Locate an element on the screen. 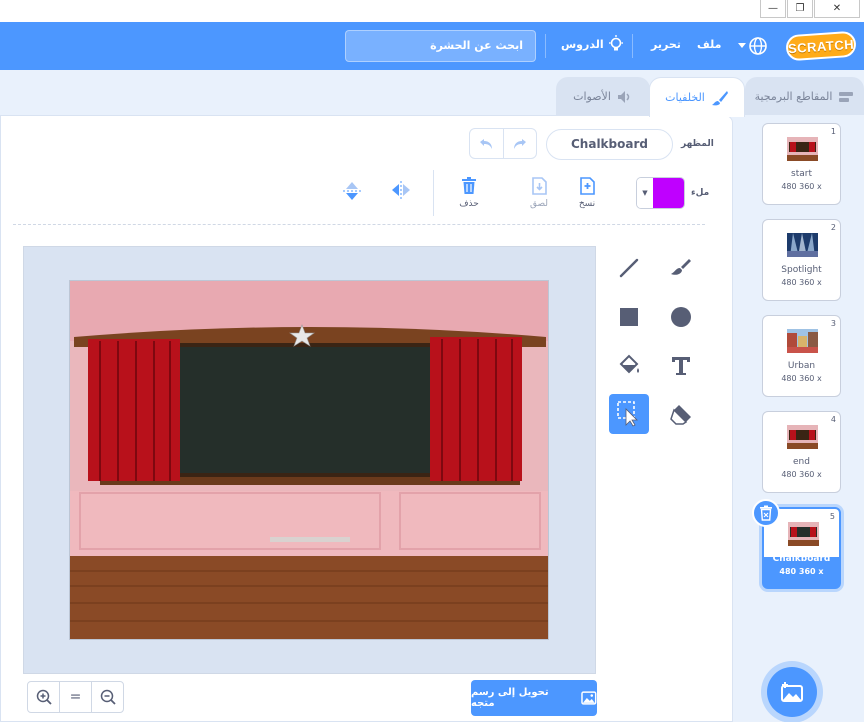  delete-backdrop-button is located at coordinates (766, 513).